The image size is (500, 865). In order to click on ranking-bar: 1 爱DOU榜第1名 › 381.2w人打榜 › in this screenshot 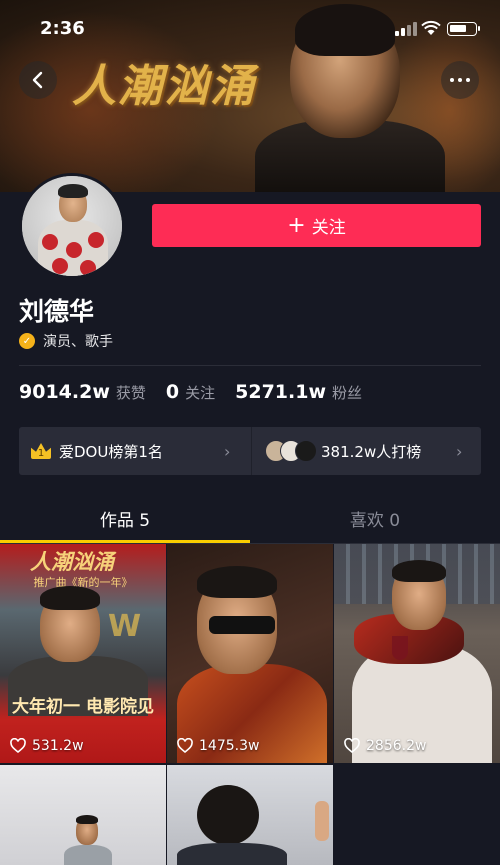, I will do `click(250, 451)`.